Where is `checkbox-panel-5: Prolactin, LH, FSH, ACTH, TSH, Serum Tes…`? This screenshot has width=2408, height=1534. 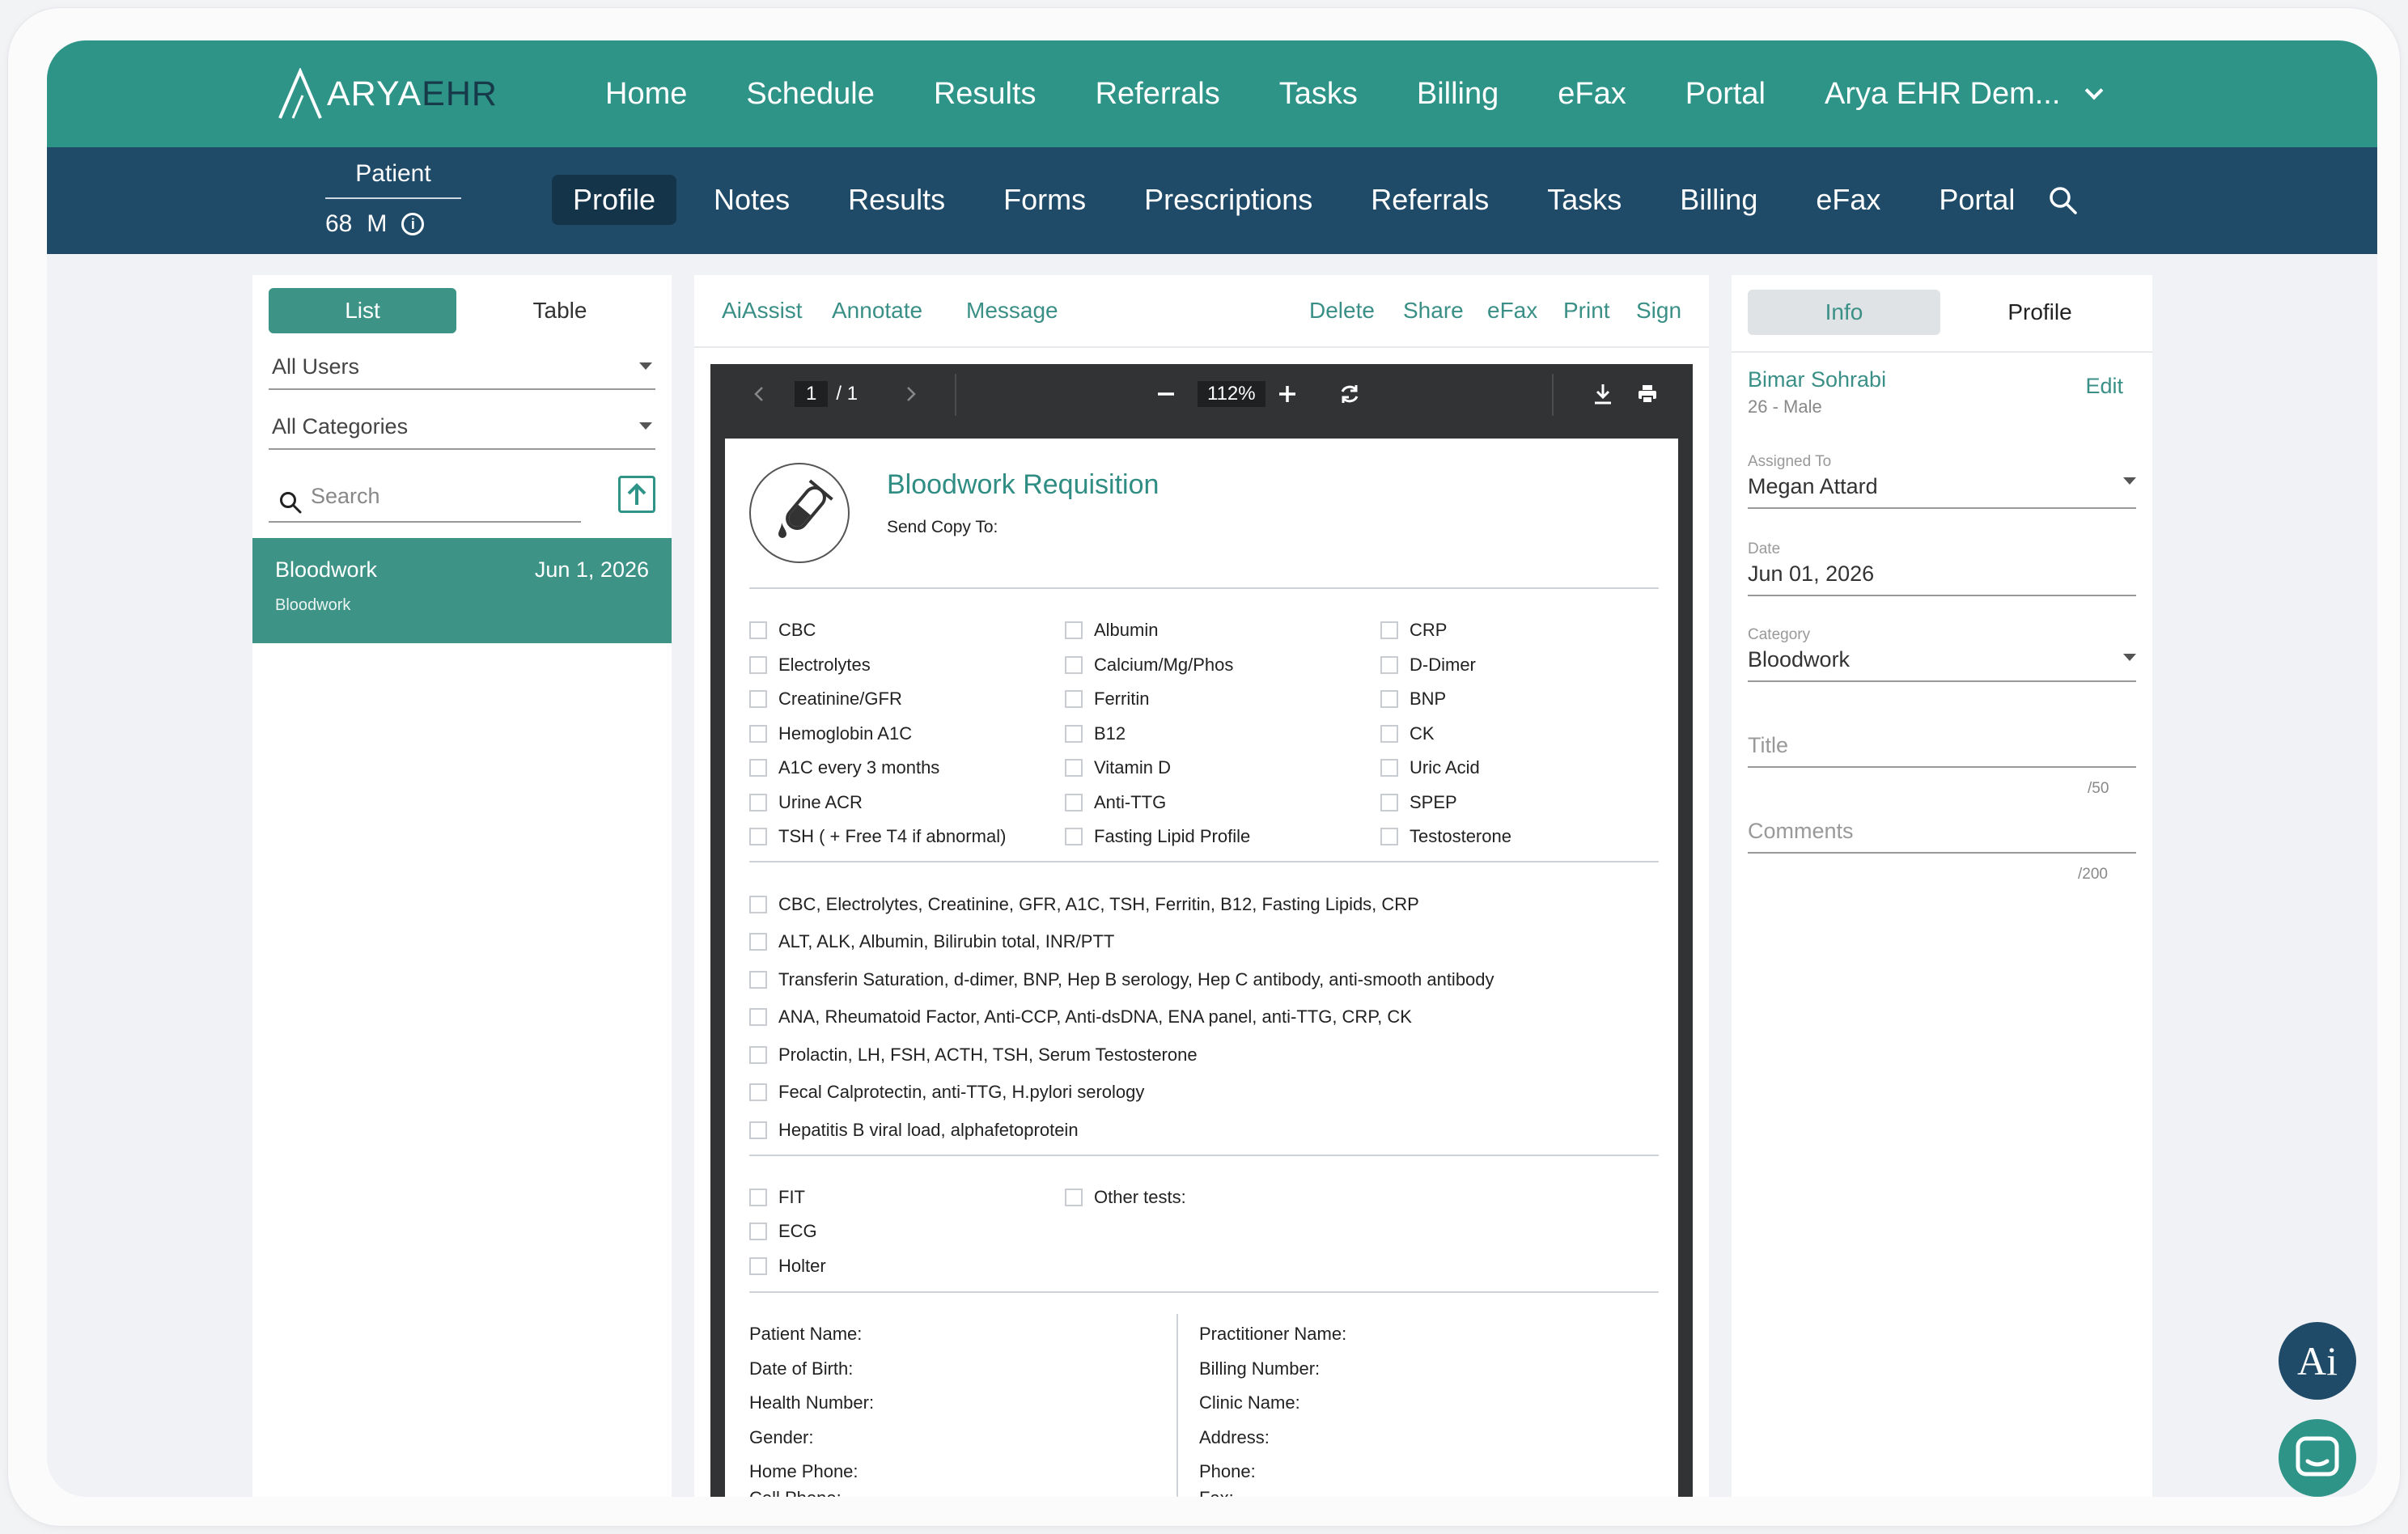
checkbox-panel-5: Prolactin, LH, FSH, ACTH, TSH, Serum Tes… is located at coordinates (974, 1055).